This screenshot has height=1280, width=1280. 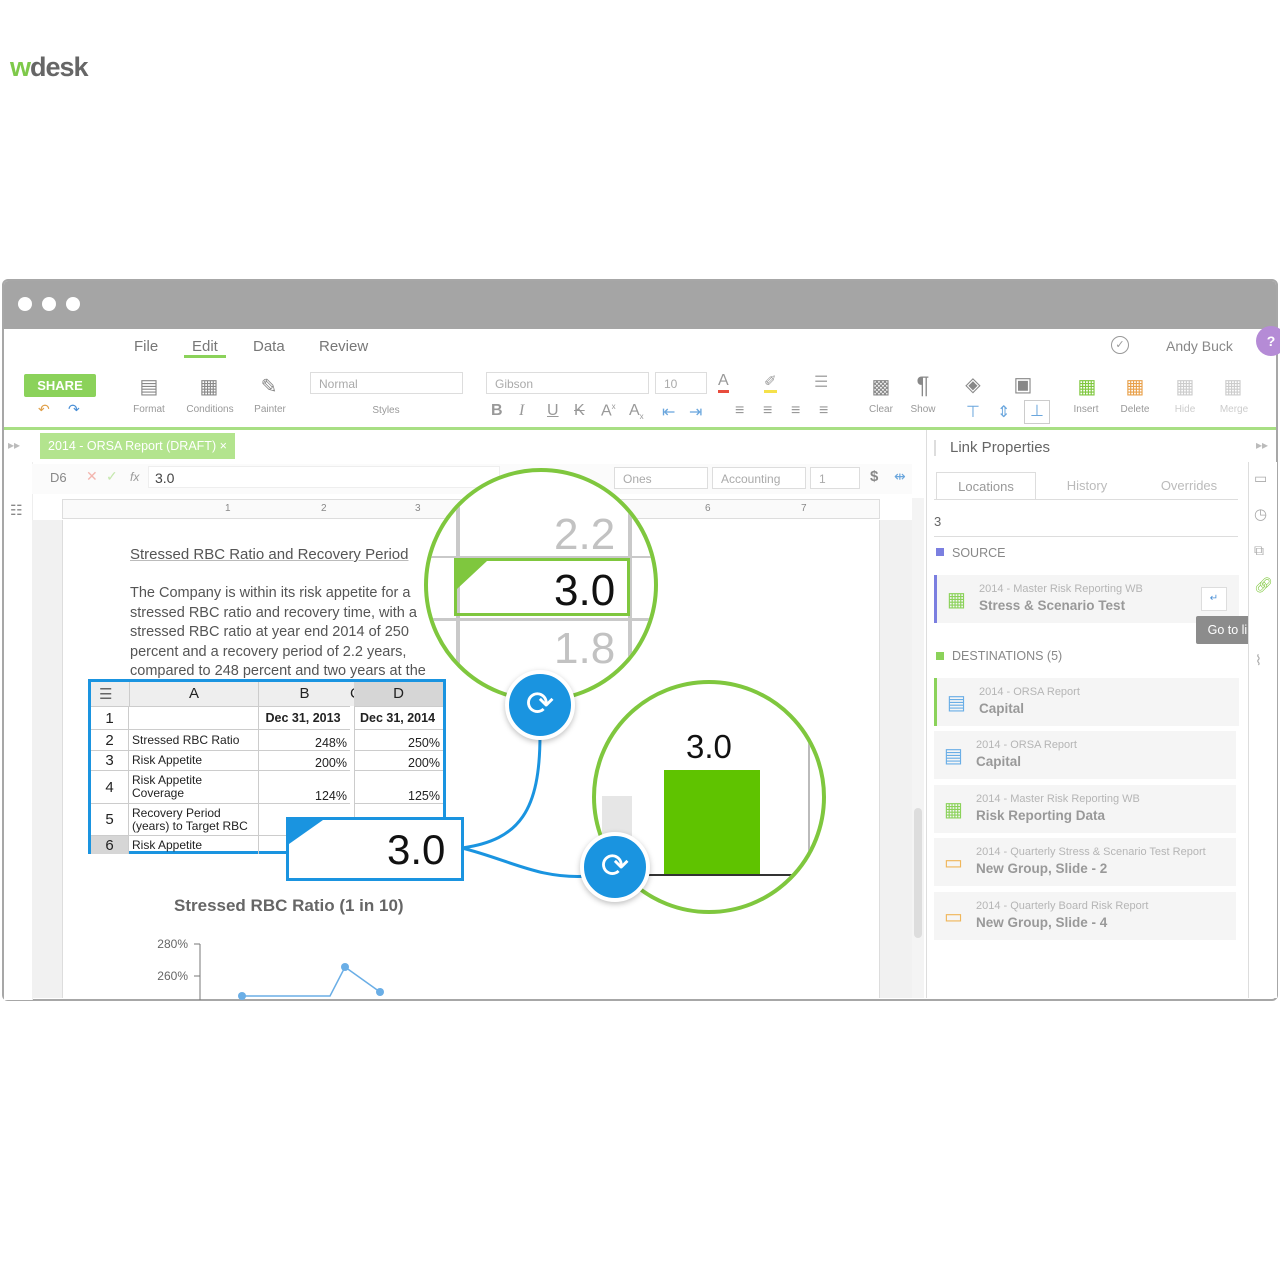 What do you see at coordinates (1260, 514) in the screenshot?
I see `history-icon: ◷` at bounding box center [1260, 514].